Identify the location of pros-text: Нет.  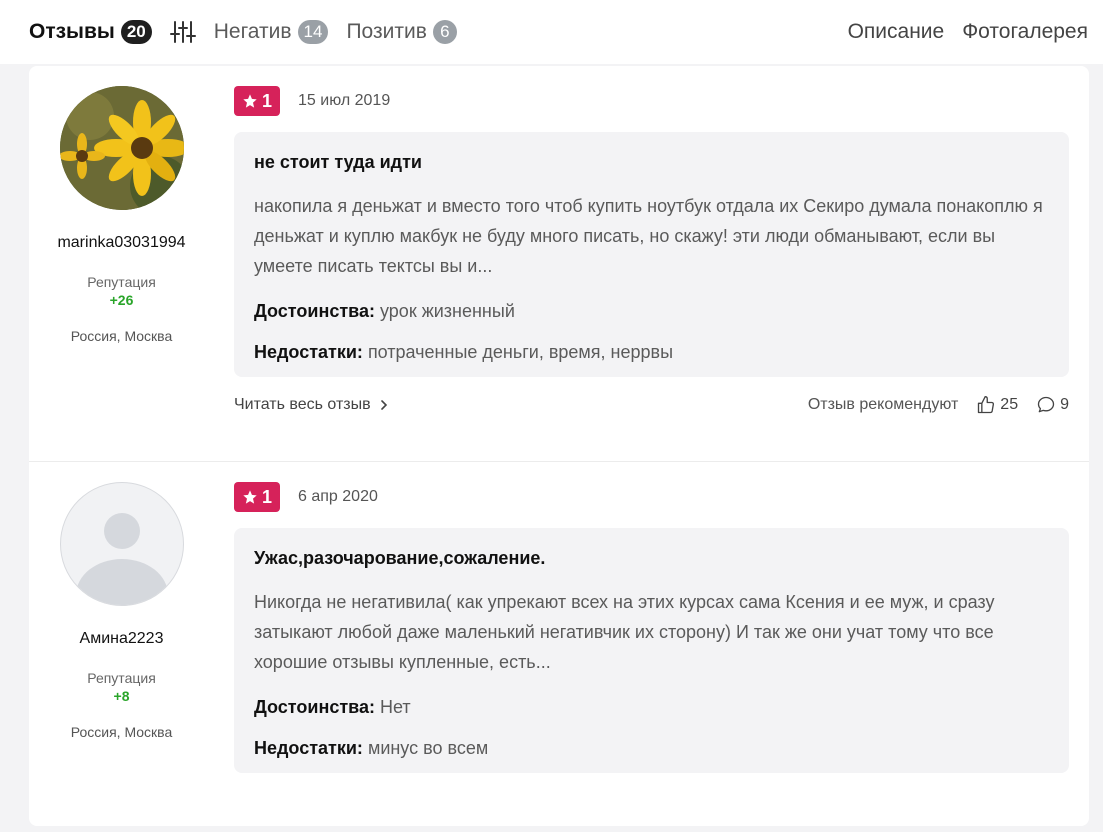
(395, 707).